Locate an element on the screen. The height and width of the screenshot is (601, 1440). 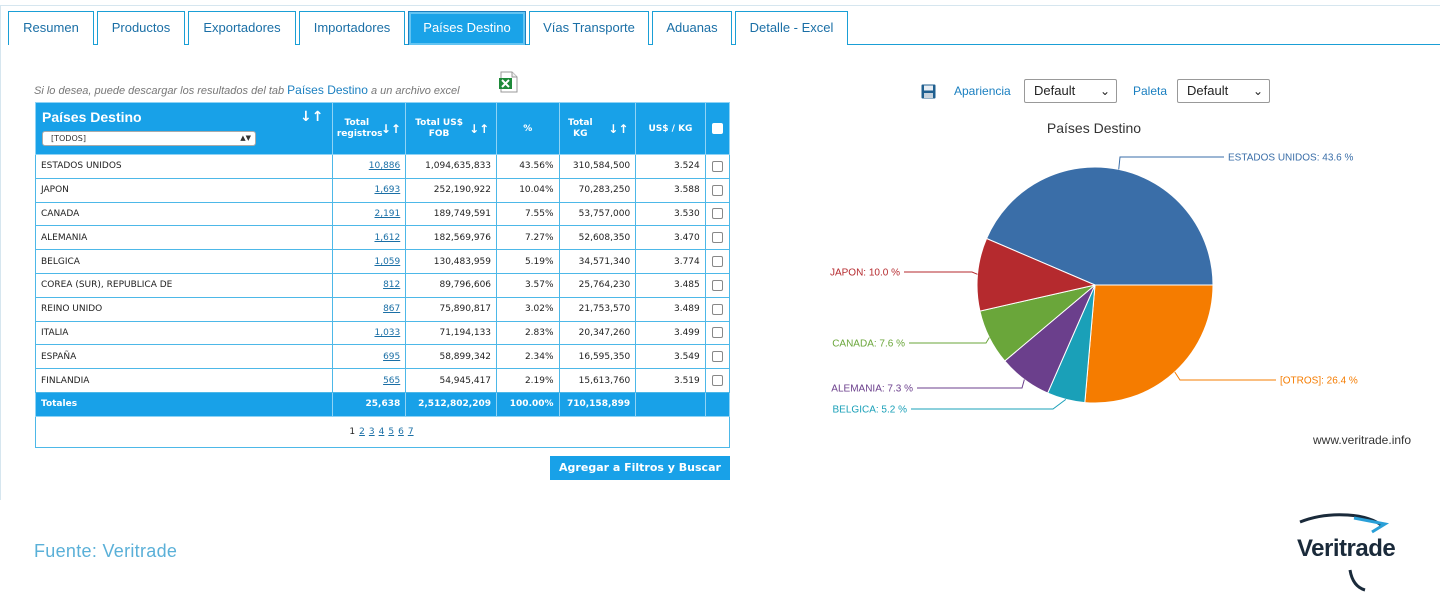
tab-aduanas: Aduanas is located at coordinates (692, 28).